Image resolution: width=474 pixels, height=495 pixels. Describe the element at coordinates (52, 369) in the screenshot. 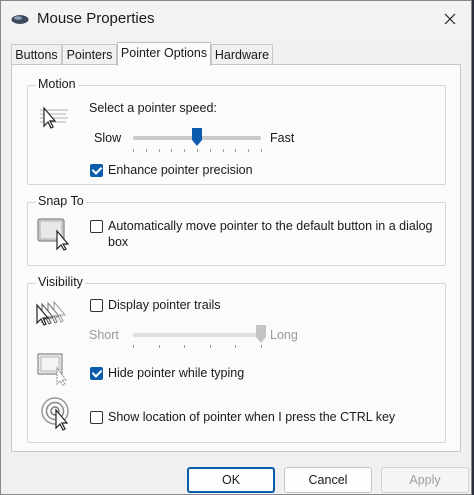

I see `hide-pointer-icon` at that location.